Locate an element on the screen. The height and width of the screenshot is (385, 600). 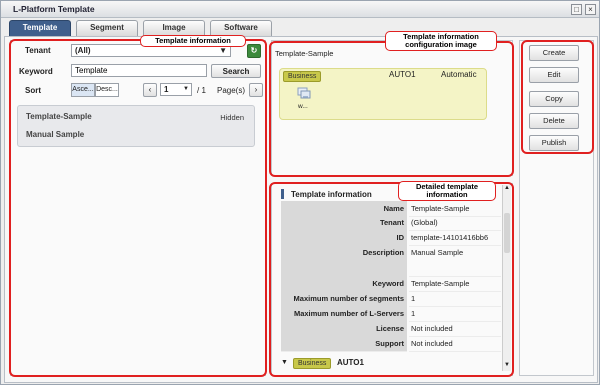
hidden-badge: Hidden is located at coordinates (232, 117).